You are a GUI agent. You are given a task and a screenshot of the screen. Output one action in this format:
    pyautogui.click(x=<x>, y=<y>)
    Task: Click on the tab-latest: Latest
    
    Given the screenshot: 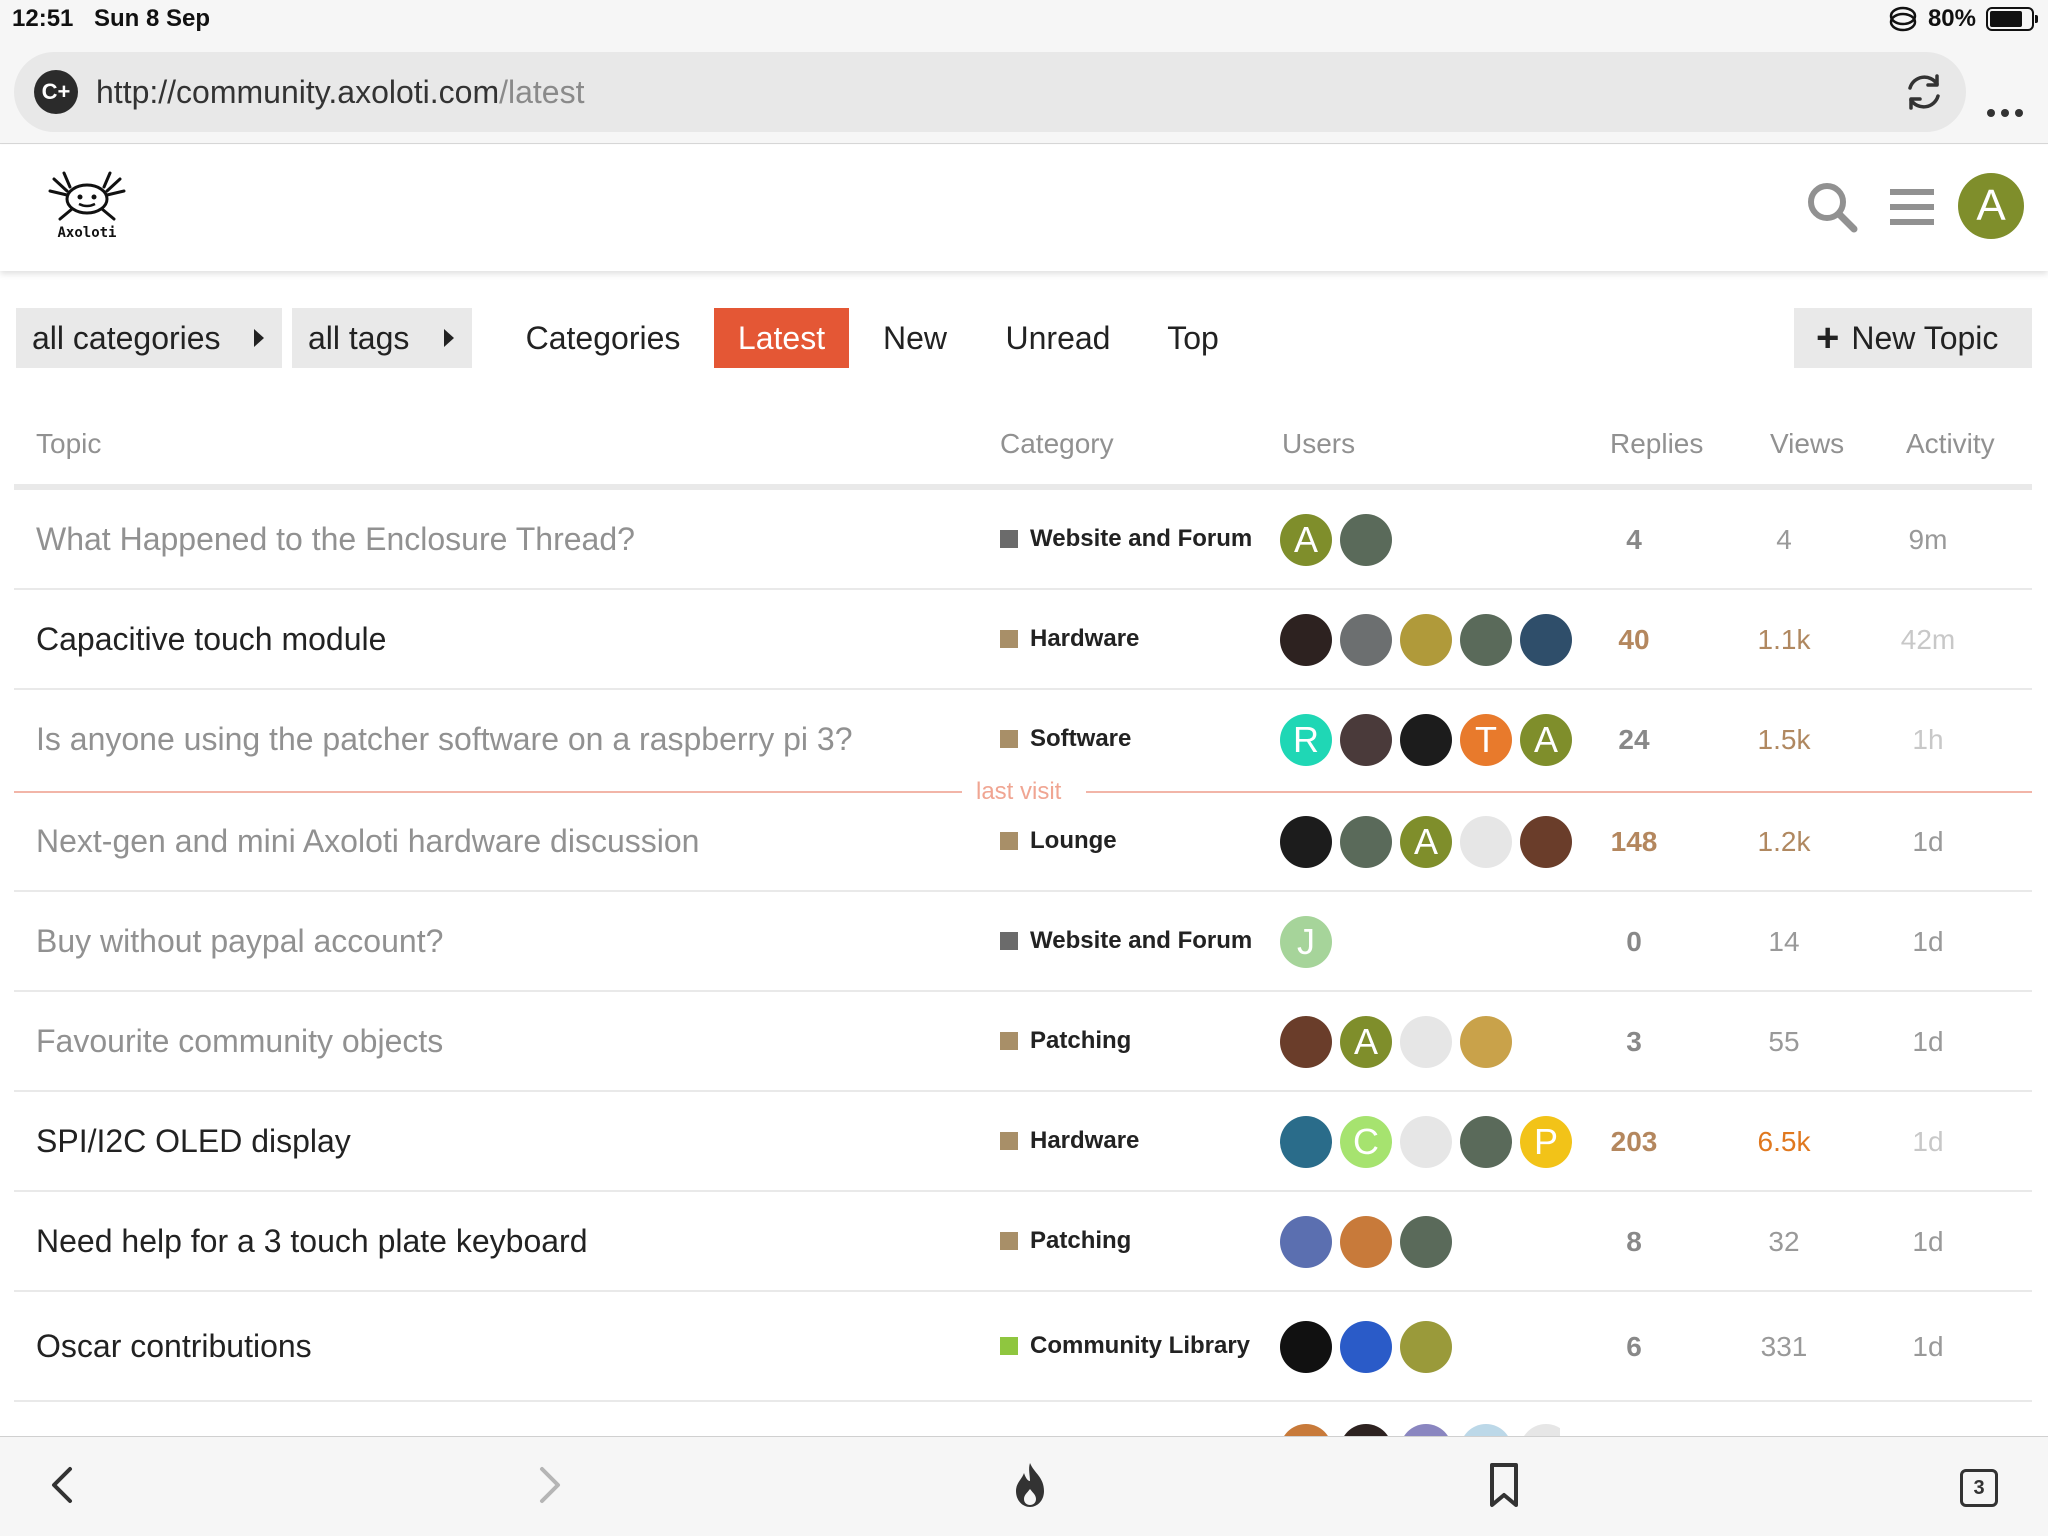 What is the action you would take?
    pyautogui.click(x=781, y=338)
    